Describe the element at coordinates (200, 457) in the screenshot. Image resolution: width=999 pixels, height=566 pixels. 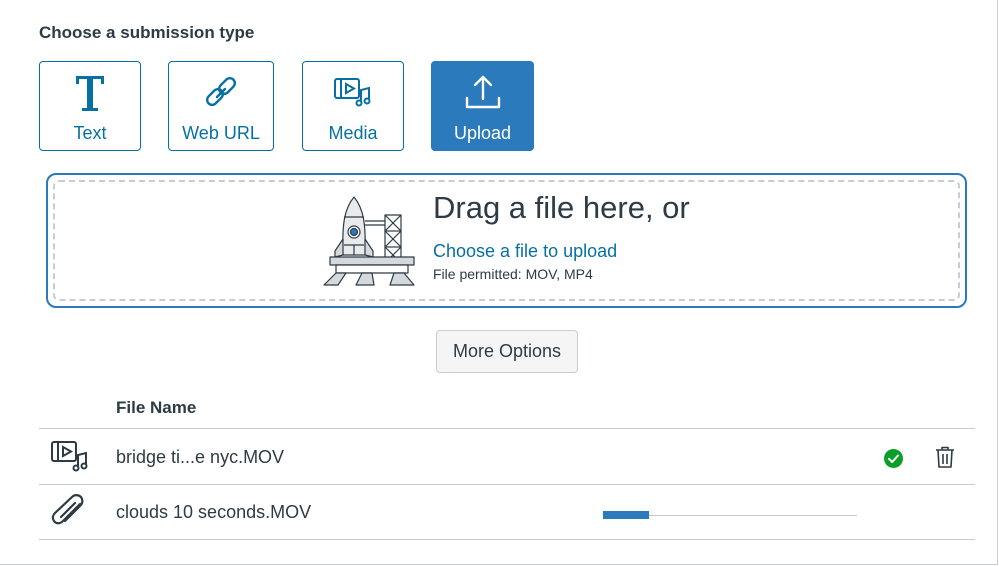
I see `file-name: bridge ti...e nyc.MOV` at that location.